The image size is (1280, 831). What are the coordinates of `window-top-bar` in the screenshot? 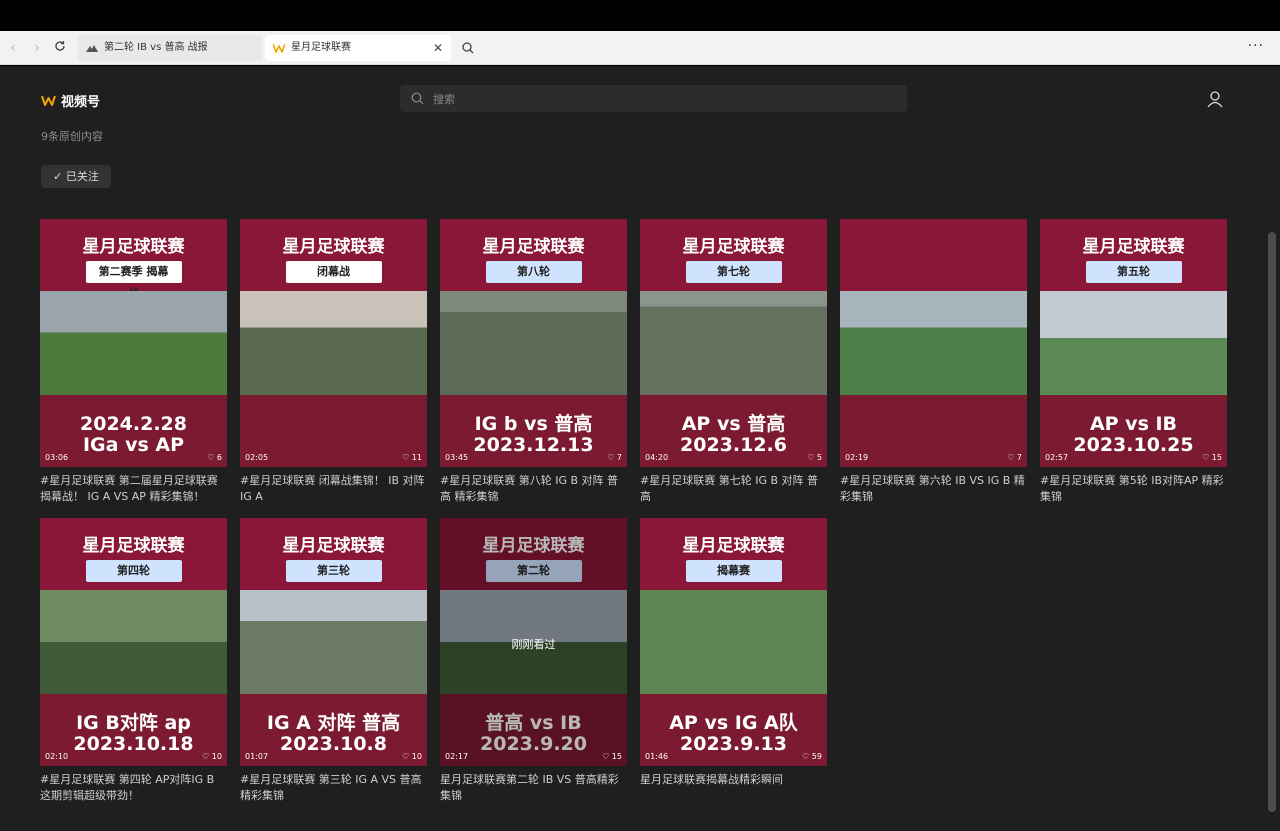 It's located at (640, 15).